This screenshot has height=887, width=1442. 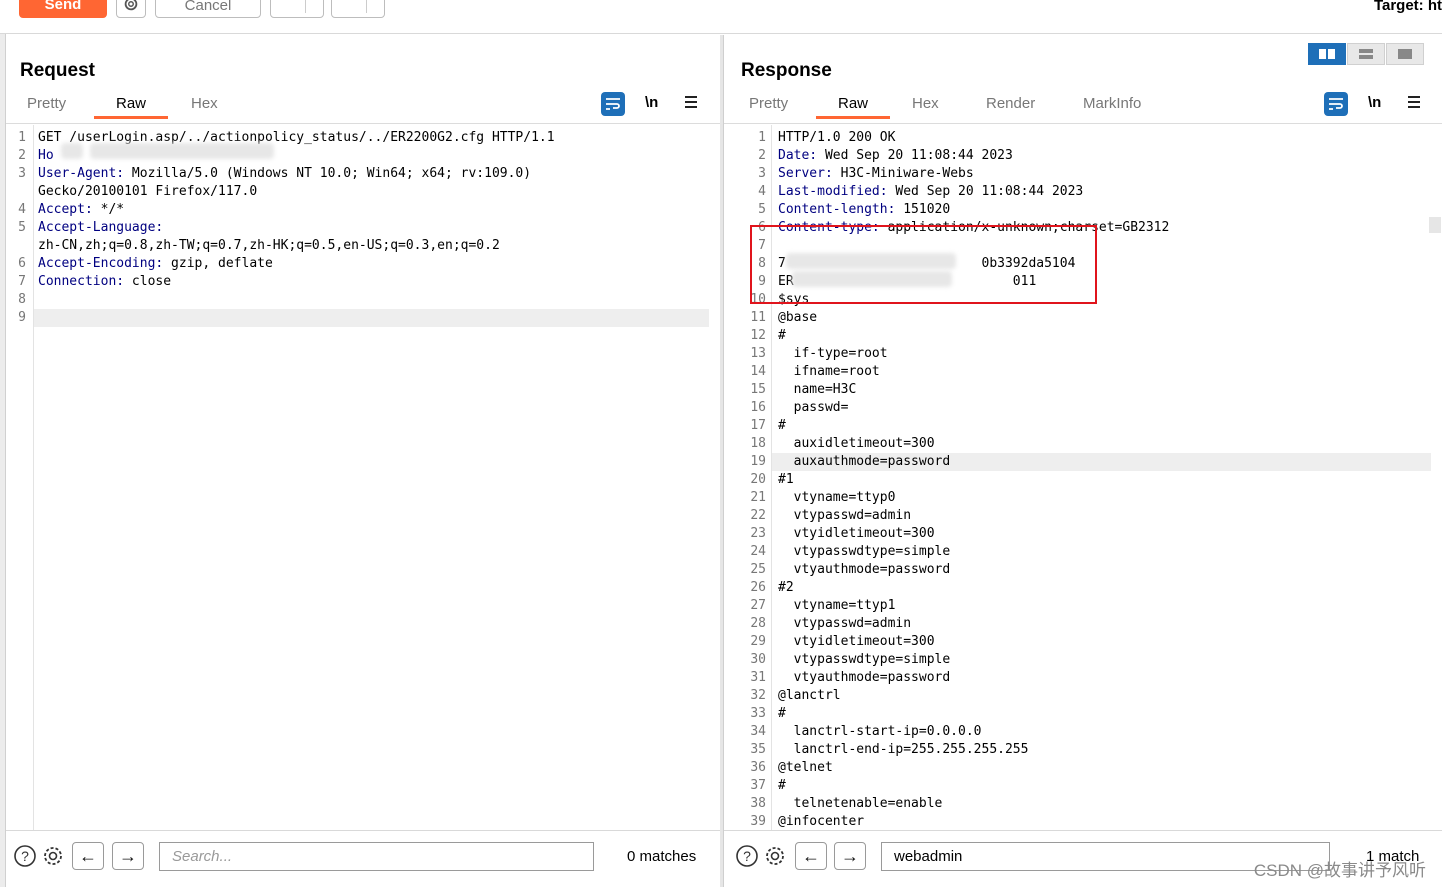 What do you see at coordinates (1083, 750) in the screenshot?
I see `code-line: 35 lanctrl-end-ip=255.255.255.255` at bounding box center [1083, 750].